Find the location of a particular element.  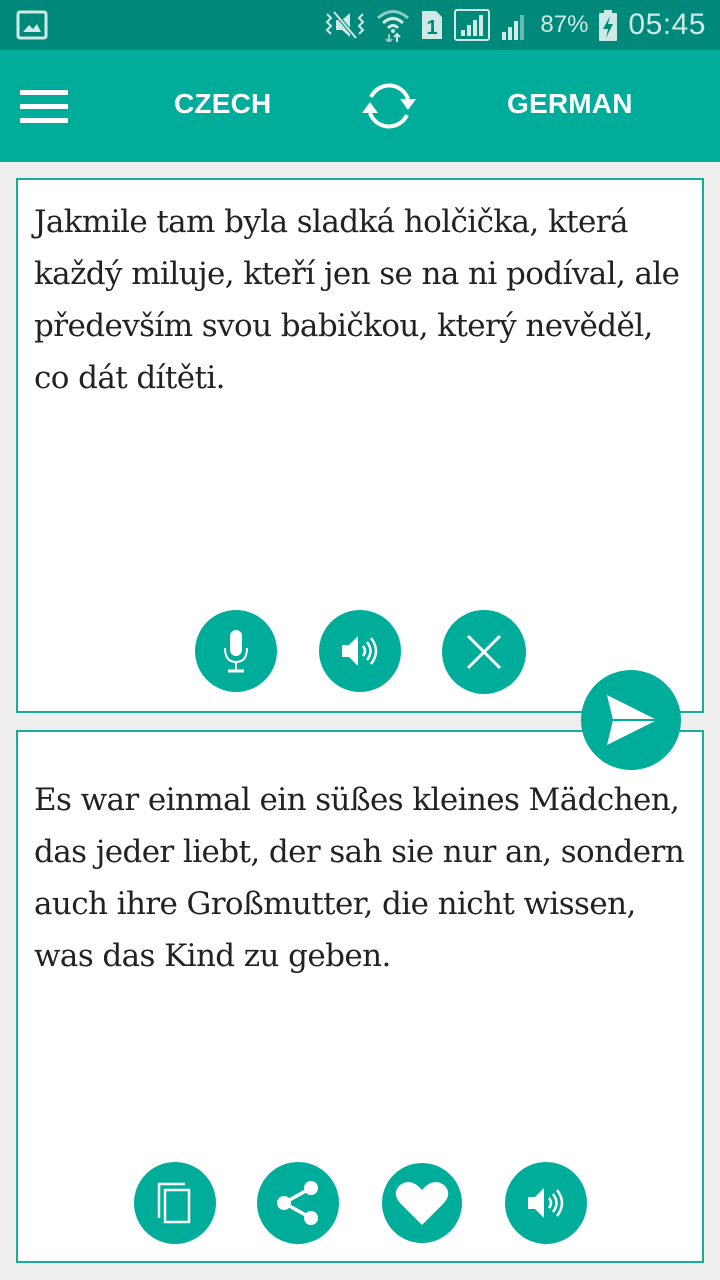

speak-source-button is located at coordinates (360, 651).